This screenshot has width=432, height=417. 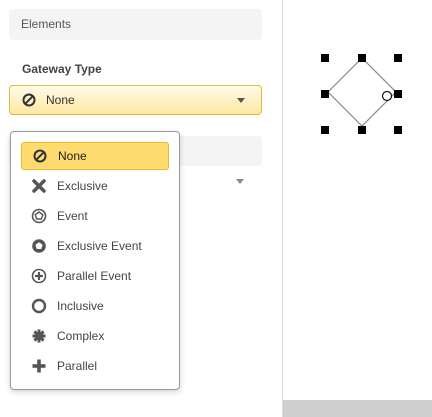 I want to click on menu-item-inclusive: Inclusive, so click(x=95, y=306).